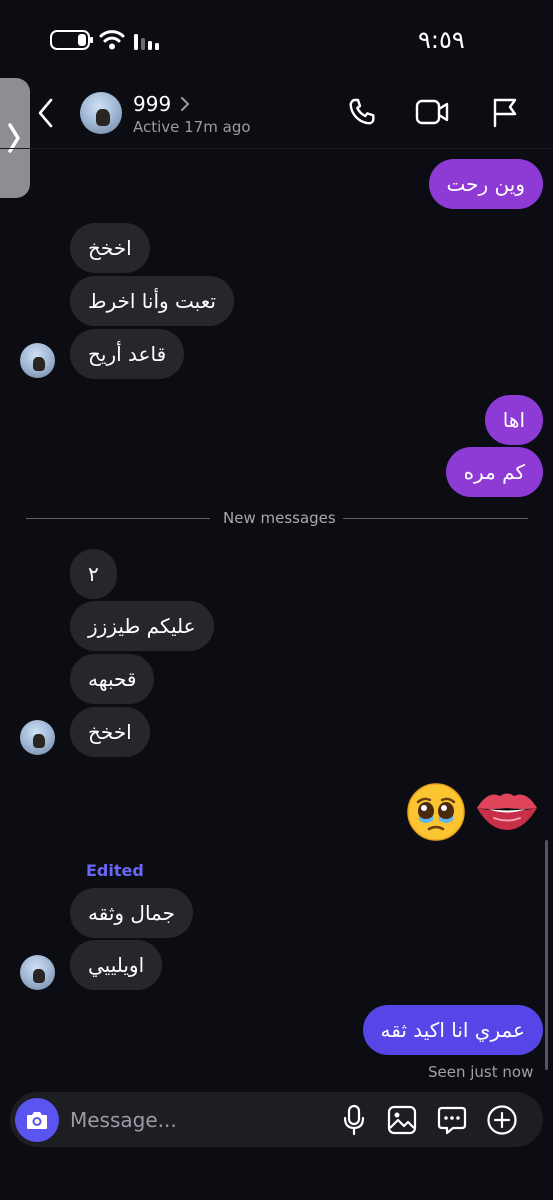 This screenshot has width=553, height=1200. I want to click on camera-icon, so click(37, 1120).